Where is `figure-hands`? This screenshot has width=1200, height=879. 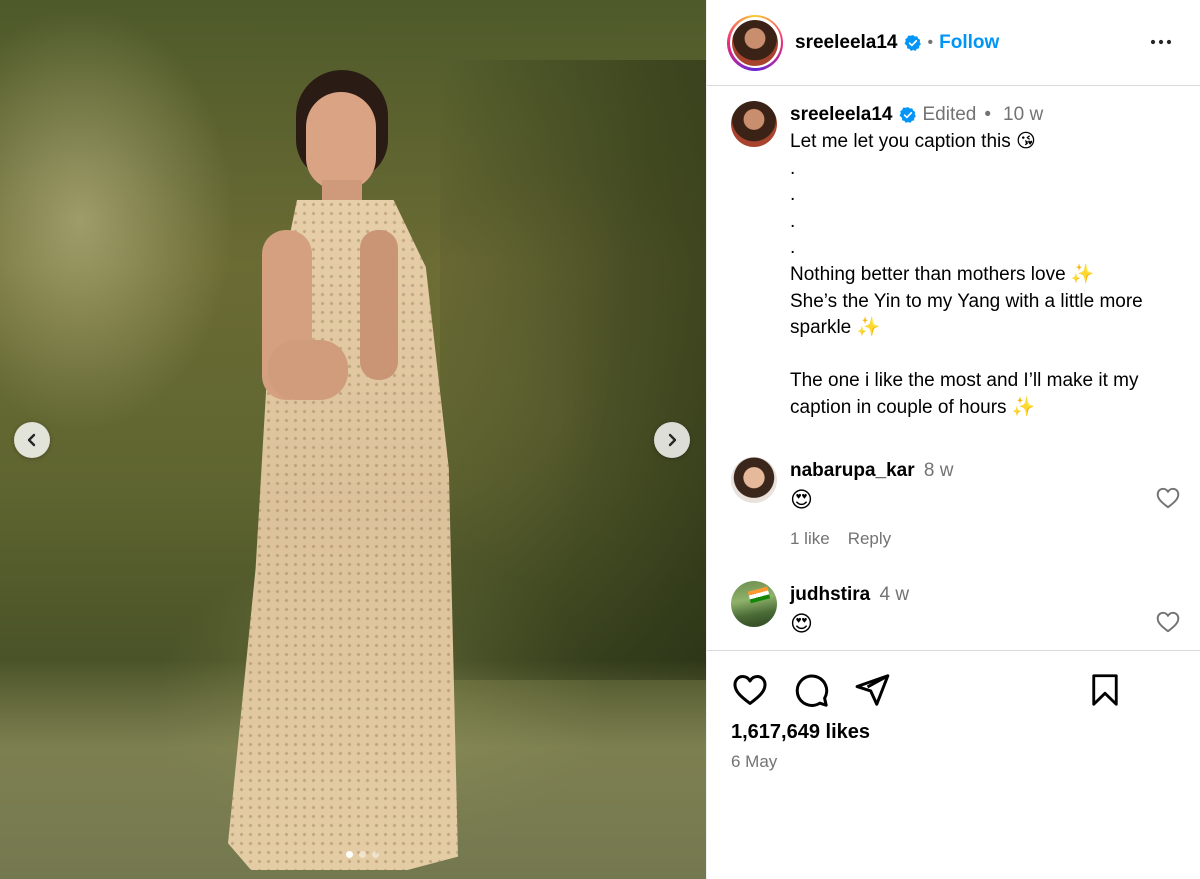 figure-hands is located at coordinates (308, 370).